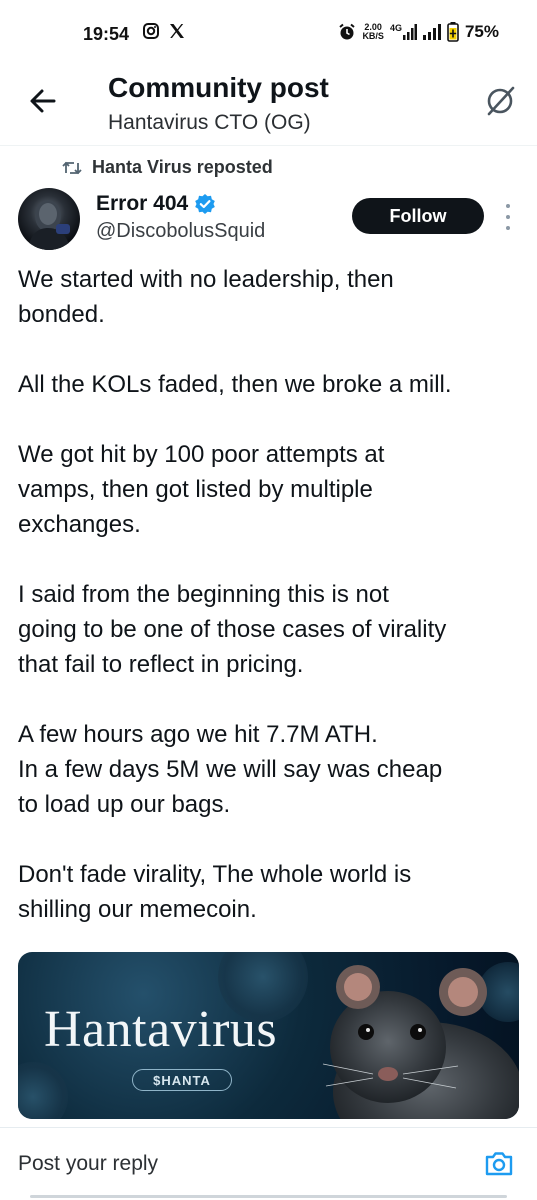  I want to click on battery-percent: 75%, so click(481, 31).